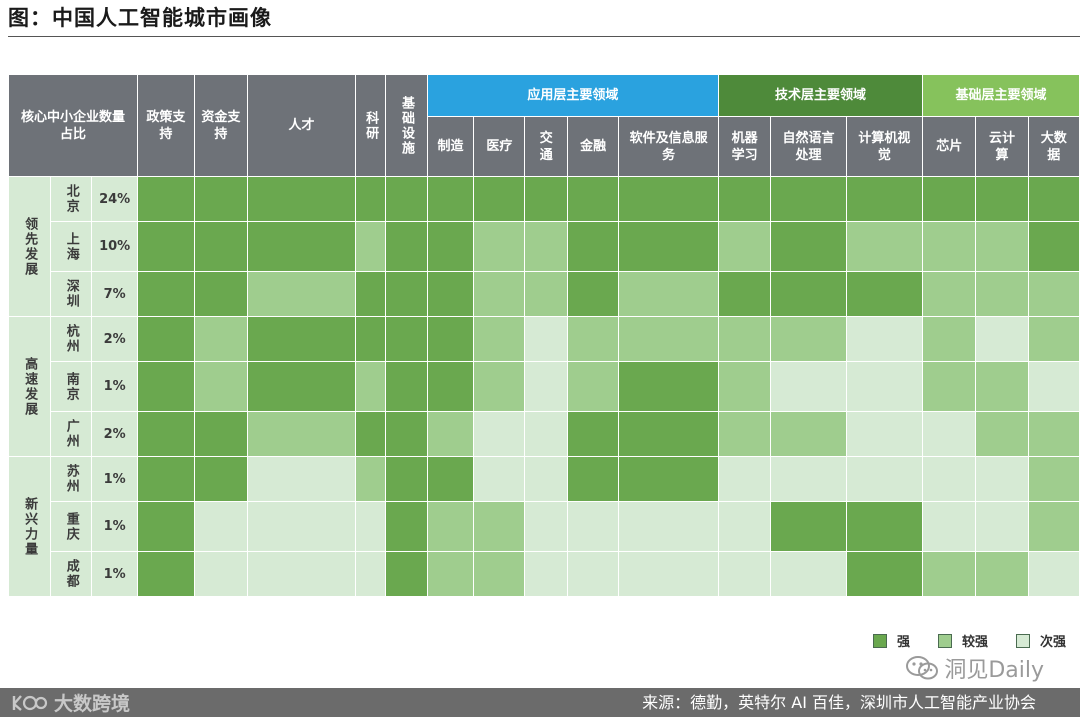 This screenshot has width=1080, height=717. What do you see at coordinates (71, 386) in the screenshot?
I see `city-label: 南京` at bounding box center [71, 386].